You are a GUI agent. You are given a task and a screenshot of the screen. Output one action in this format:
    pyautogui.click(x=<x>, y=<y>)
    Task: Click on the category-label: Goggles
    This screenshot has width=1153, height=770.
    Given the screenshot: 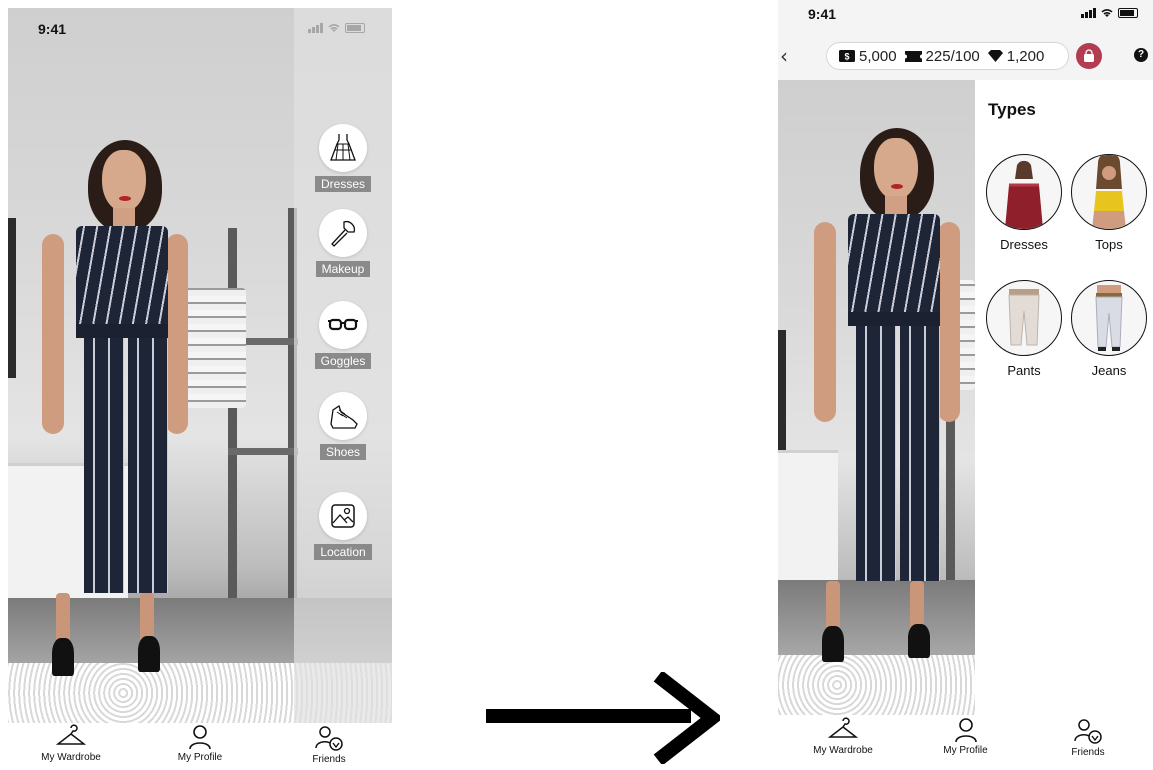 What is the action you would take?
    pyautogui.click(x=343, y=361)
    